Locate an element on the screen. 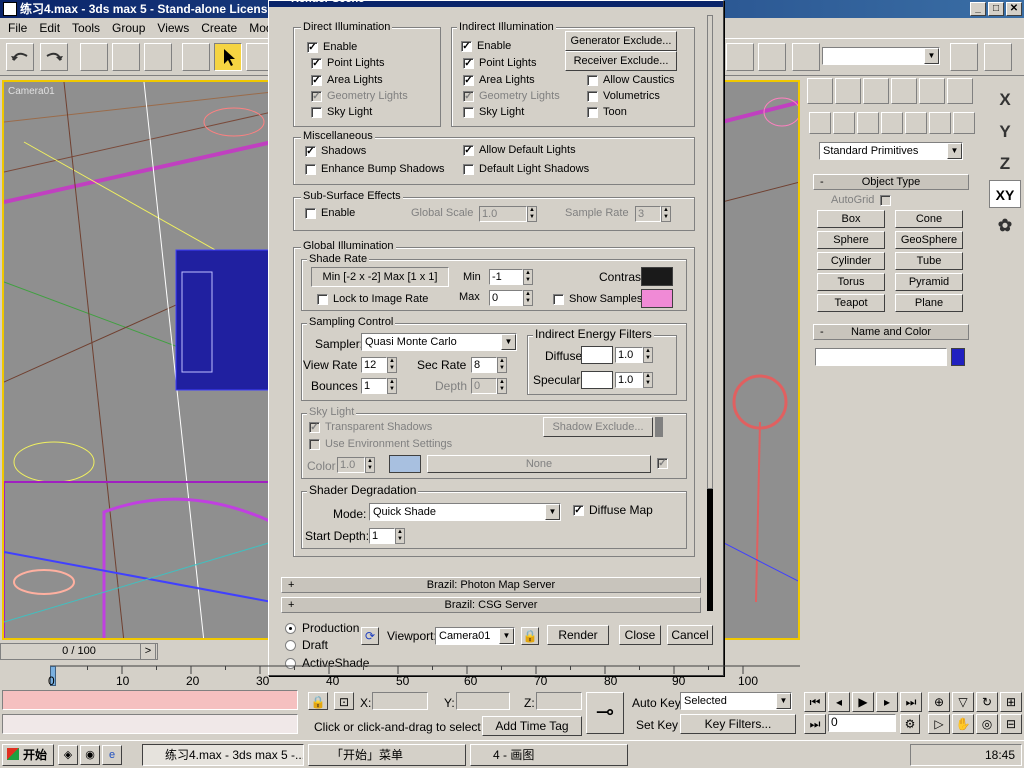  samples-color-swatch is located at coordinates (657, 298).